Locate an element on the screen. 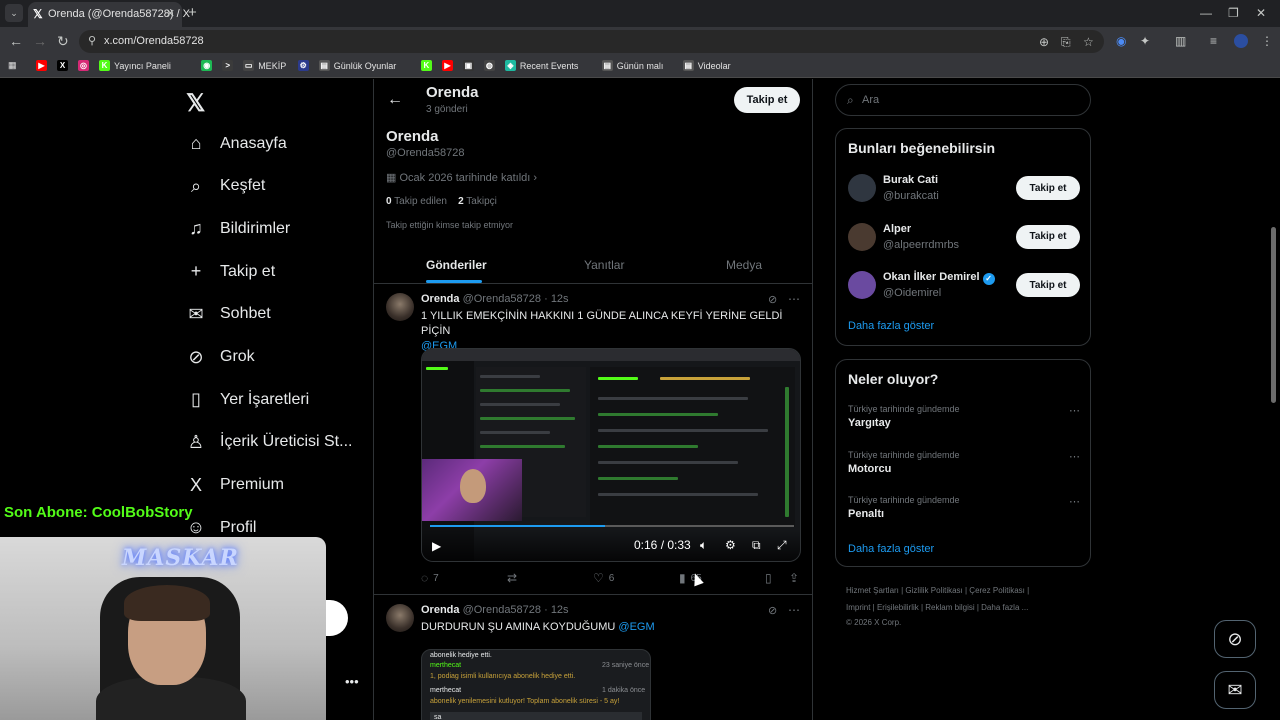 This screenshot has width=1280, height=720. nav-item-follow: + Takip et is located at coordinates (230, 271).